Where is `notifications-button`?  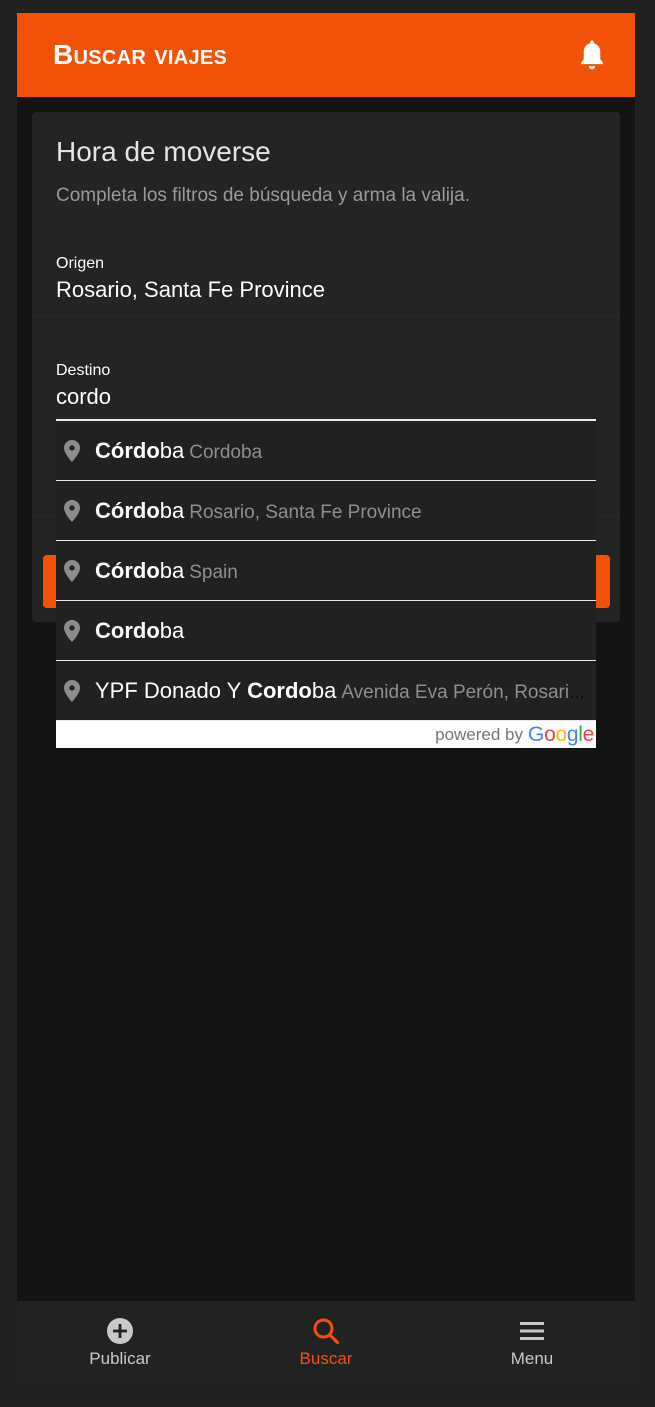
notifications-button is located at coordinates (592, 55).